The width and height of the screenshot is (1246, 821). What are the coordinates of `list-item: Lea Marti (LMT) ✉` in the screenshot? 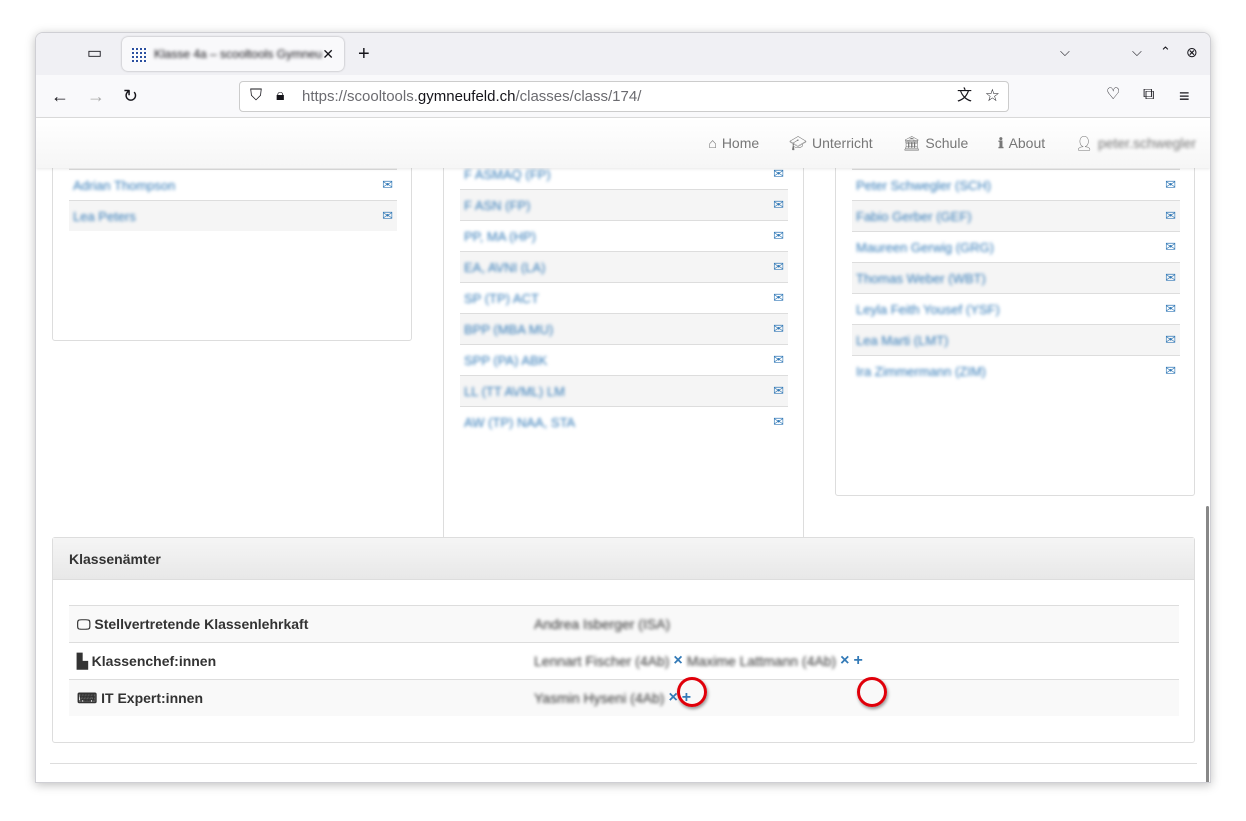 It's located at (1016, 339).